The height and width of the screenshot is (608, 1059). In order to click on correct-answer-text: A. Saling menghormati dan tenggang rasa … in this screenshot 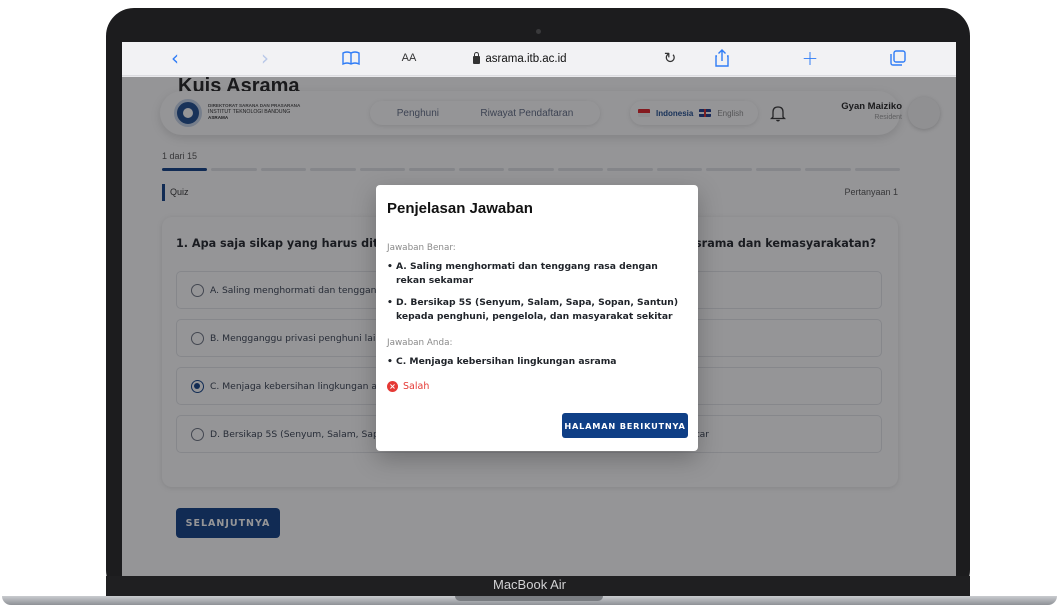, I will do `click(527, 273)`.